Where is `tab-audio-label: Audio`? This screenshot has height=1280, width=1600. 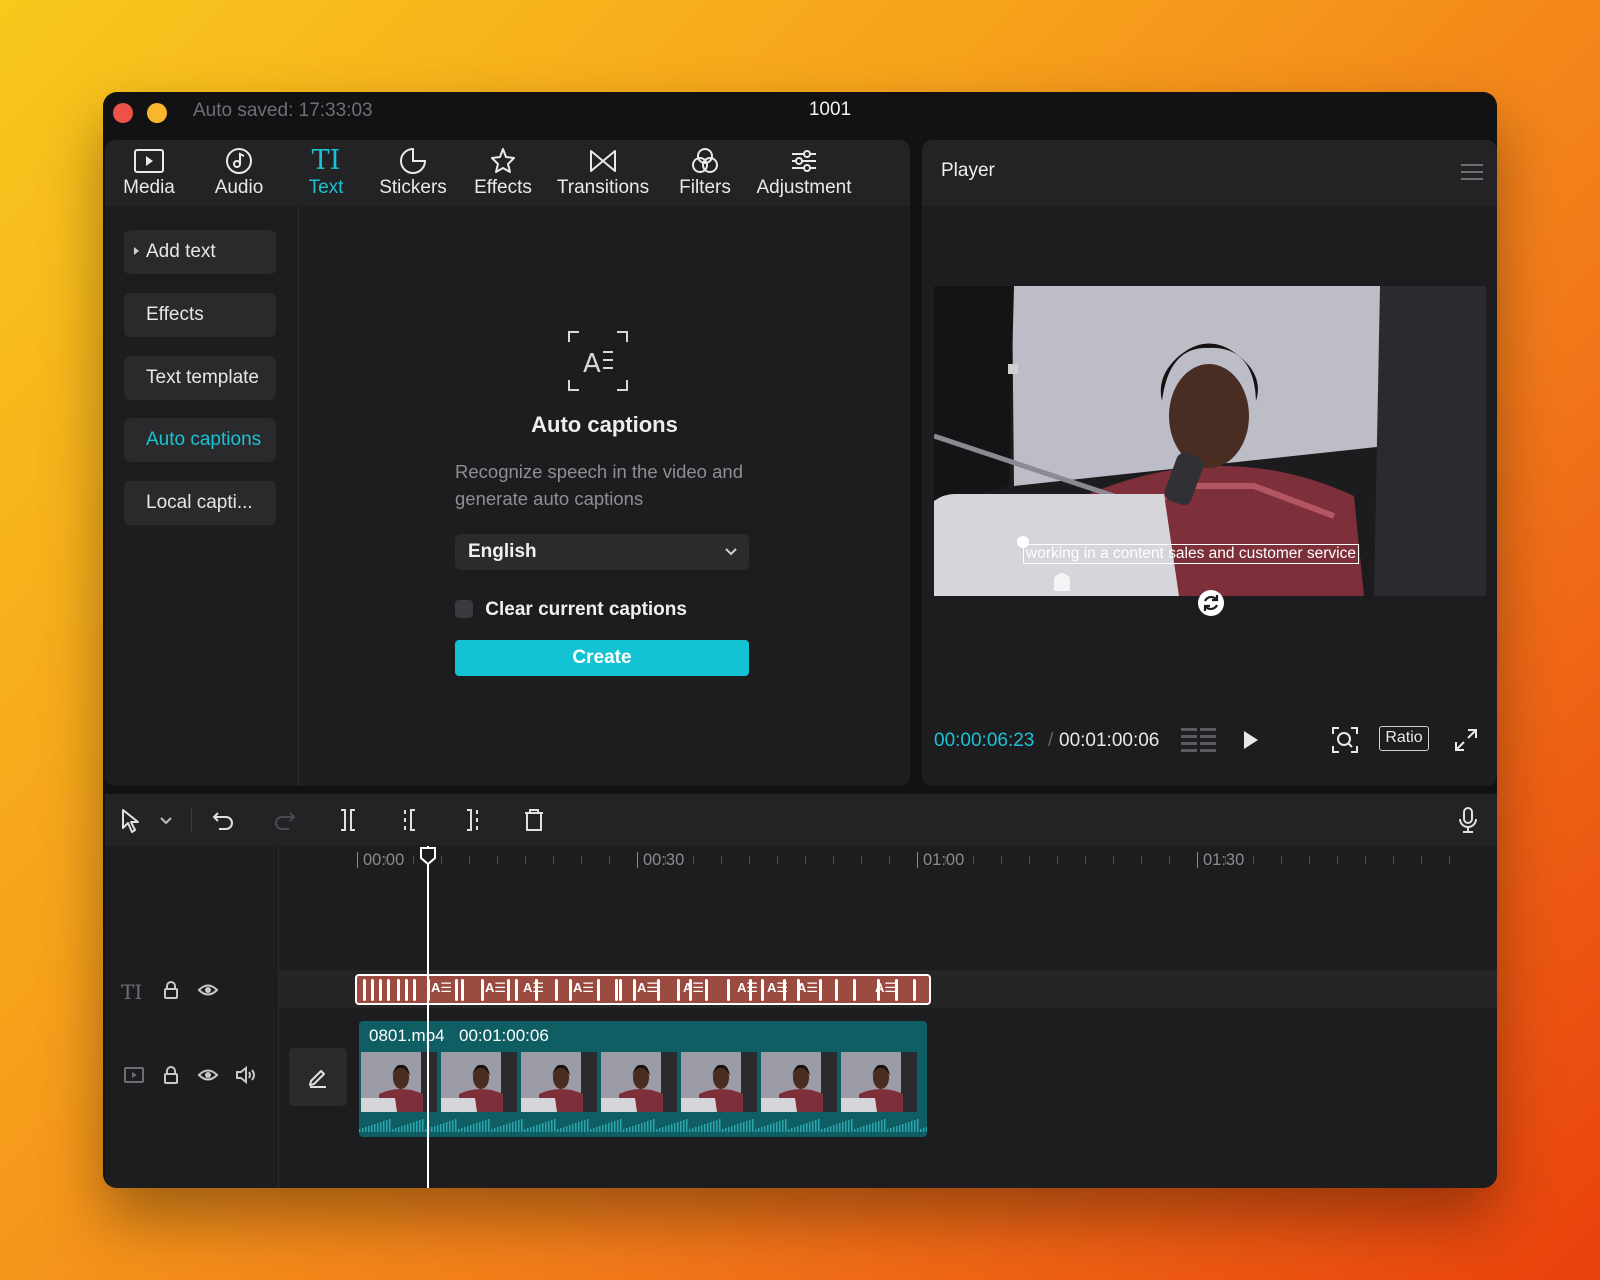
tab-audio-label: Audio is located at coordinates (239, 187).